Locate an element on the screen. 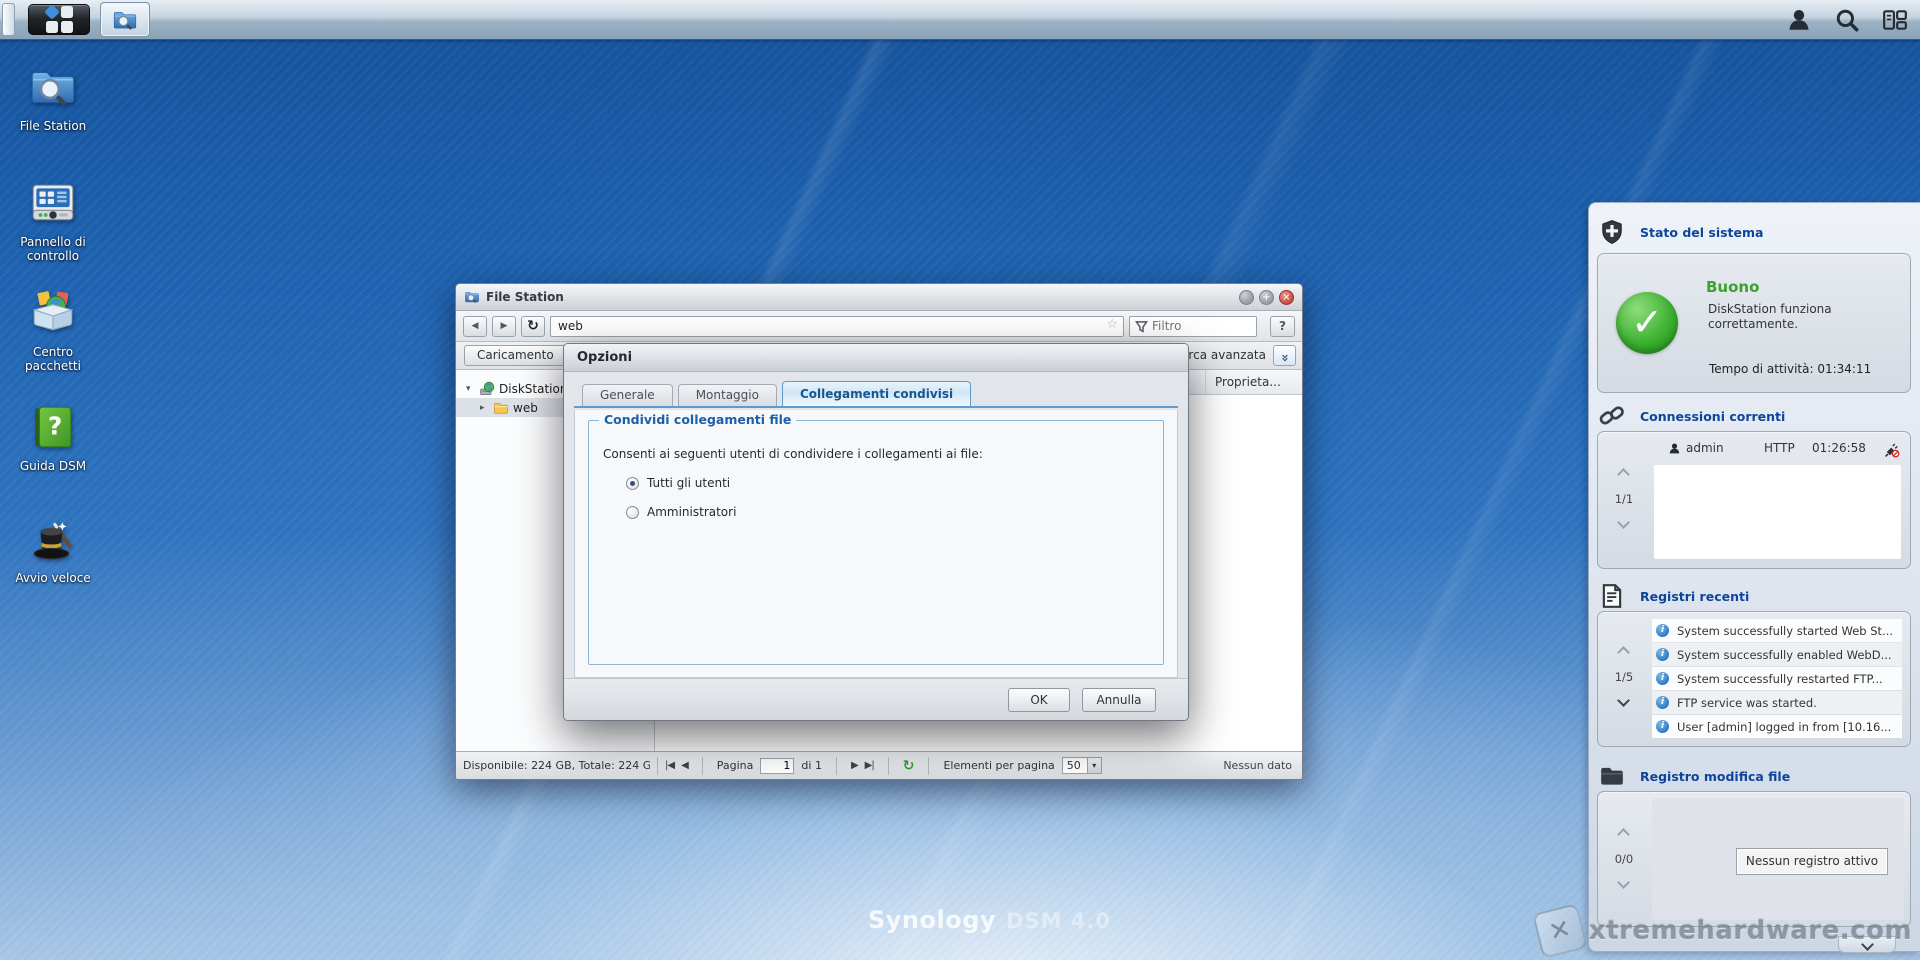 This screenshot has width=1920, height=960. desktop-icon-label: Guida DSM is located at coordinates (53, 466).